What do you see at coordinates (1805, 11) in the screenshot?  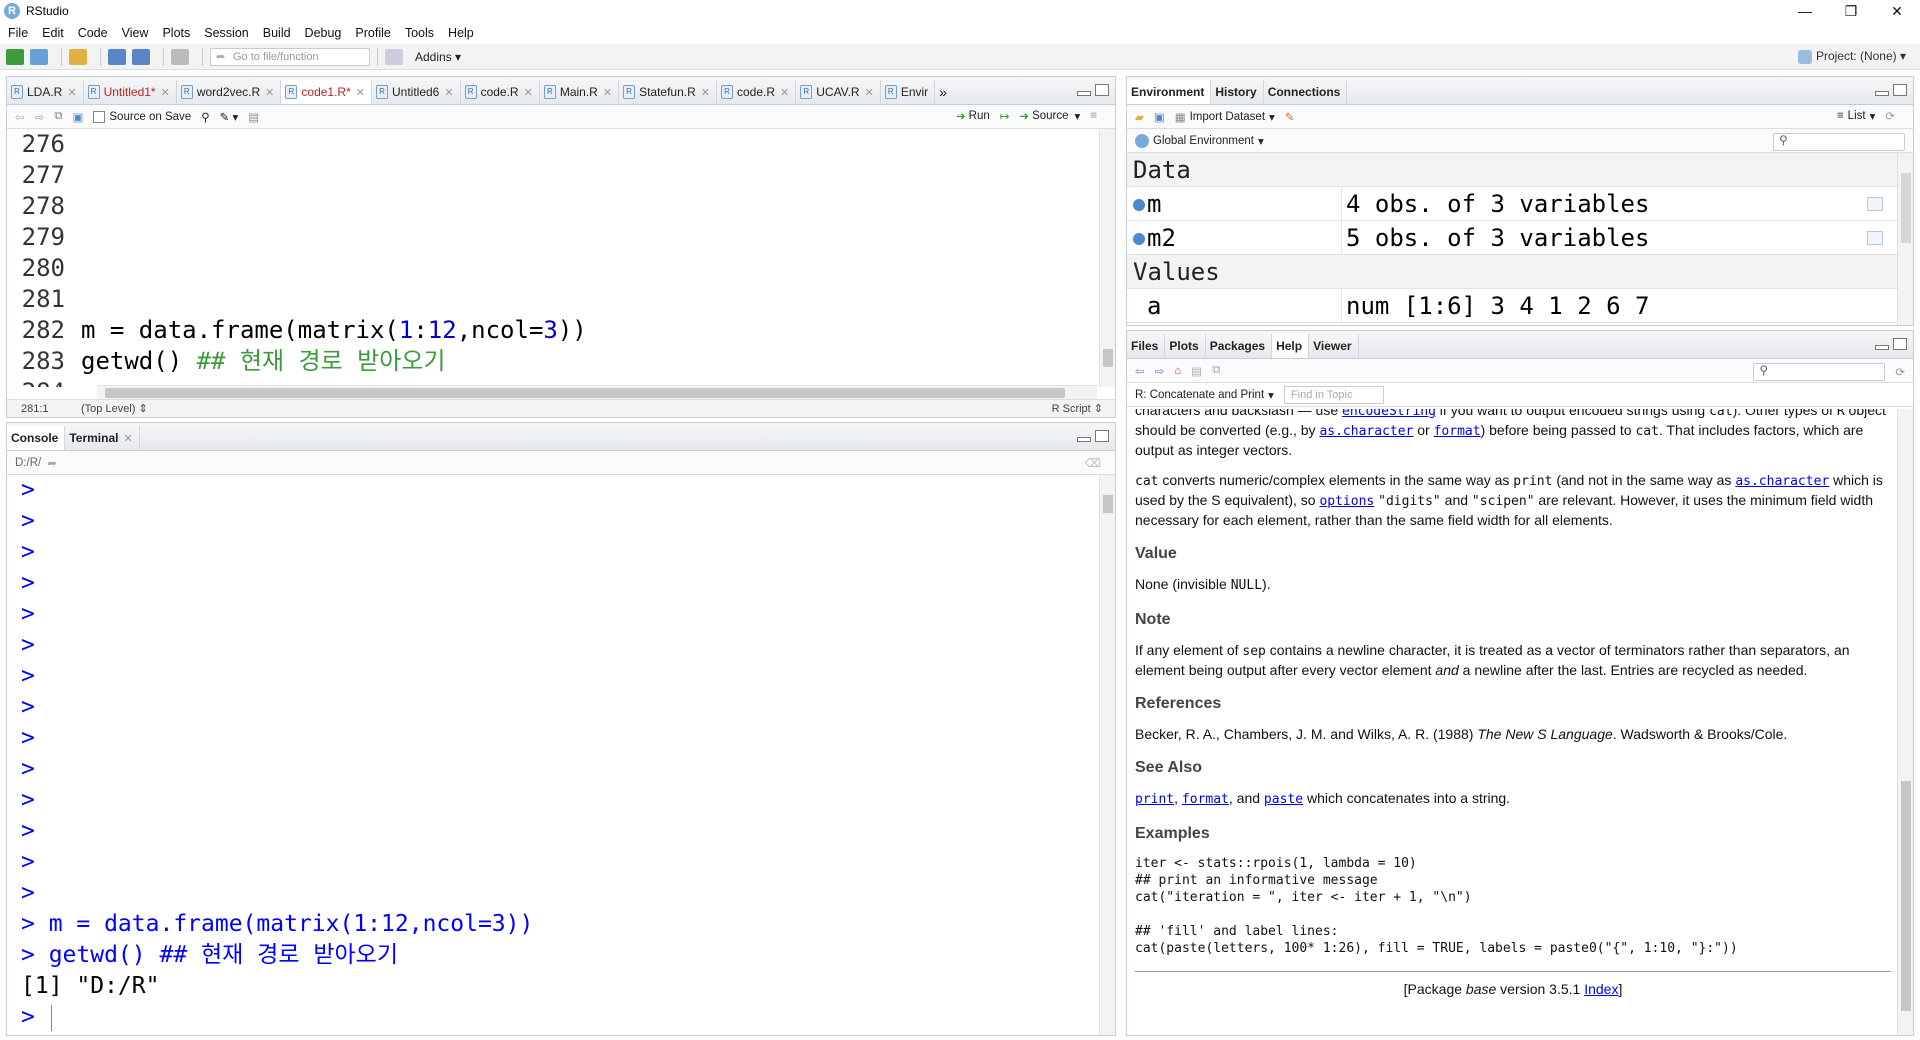 I see `minimize-button: —` at bounding box center [1805, 11].